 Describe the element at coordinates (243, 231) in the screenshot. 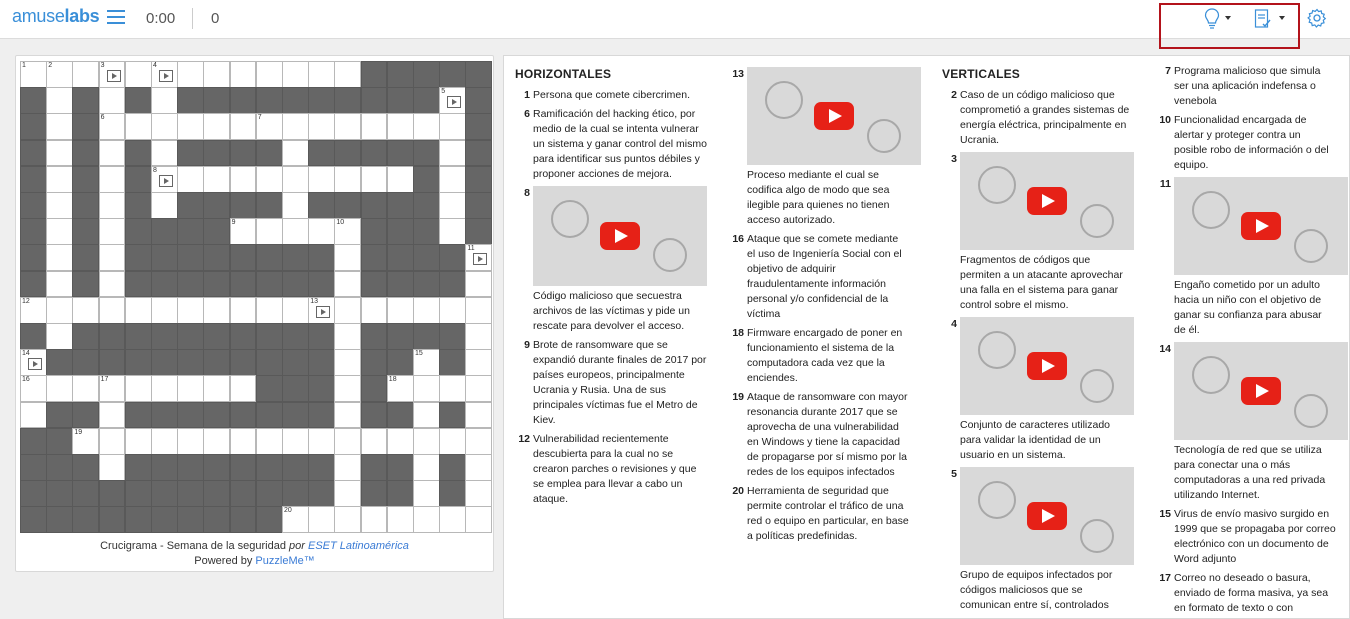

I see `grid-cell: 9` at that location.